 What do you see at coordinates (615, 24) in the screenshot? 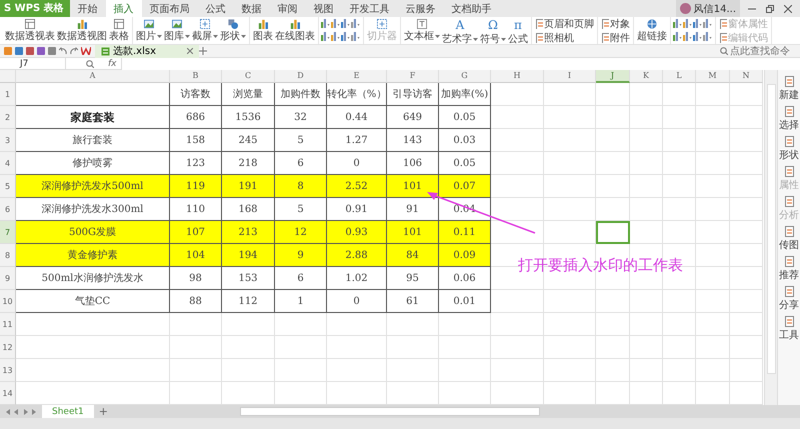
I see `ribbon-button: 对象` at bounding box center [615, 24].